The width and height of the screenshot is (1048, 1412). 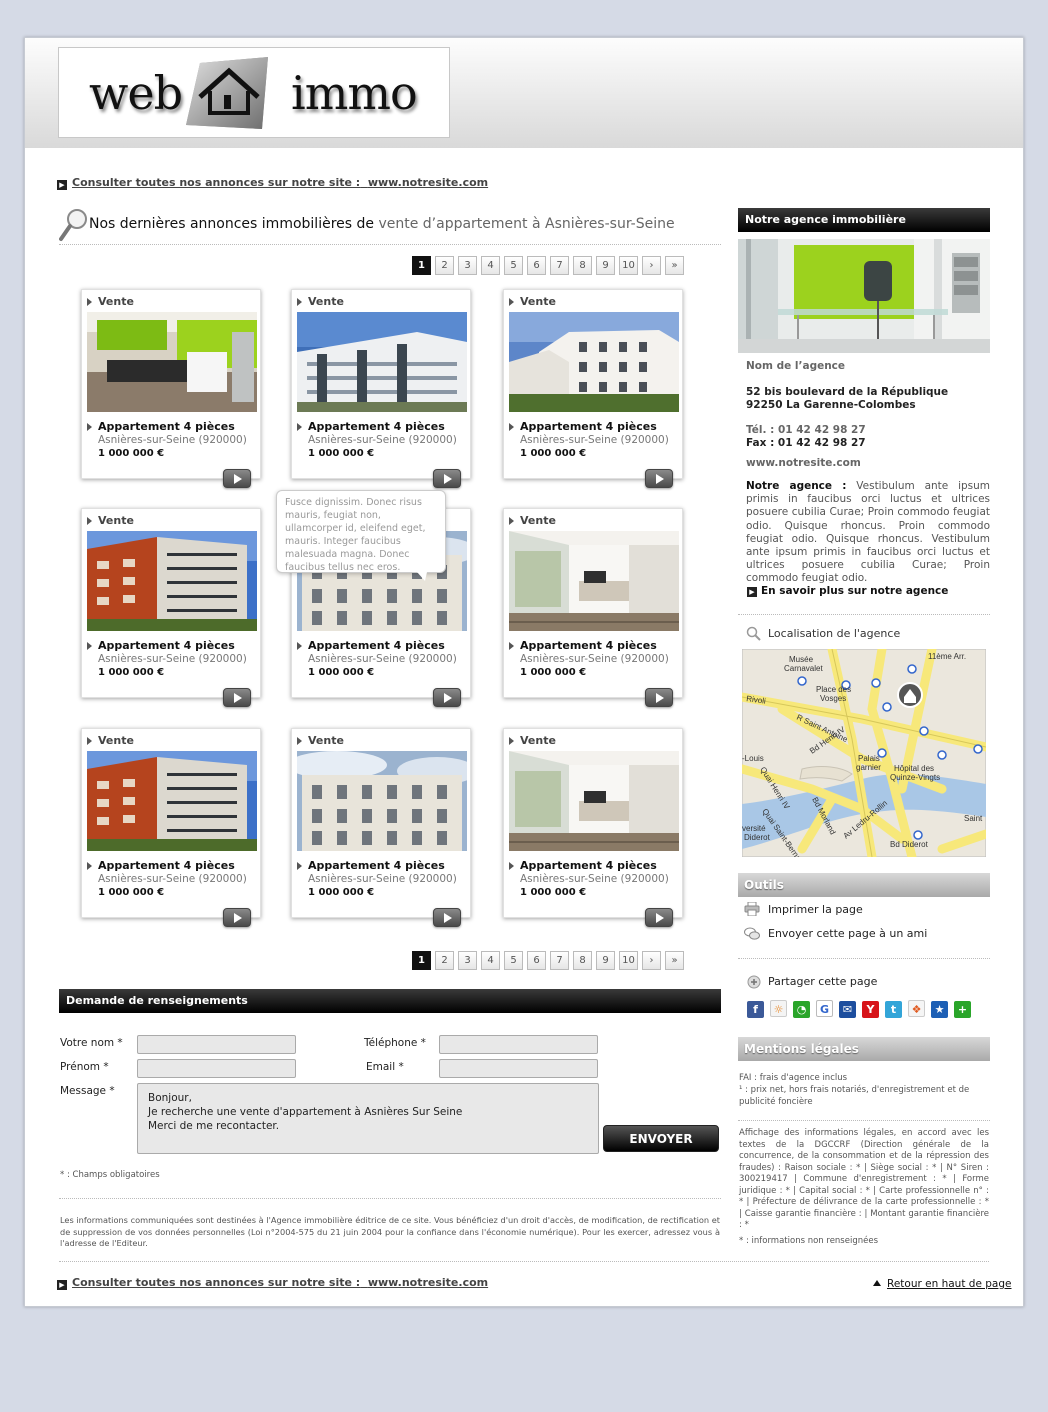 What do you see at coordinates (815, 909) in the screenshot?
I see `print-page-link: Imprimer la page` at bounding box center [815, 909].